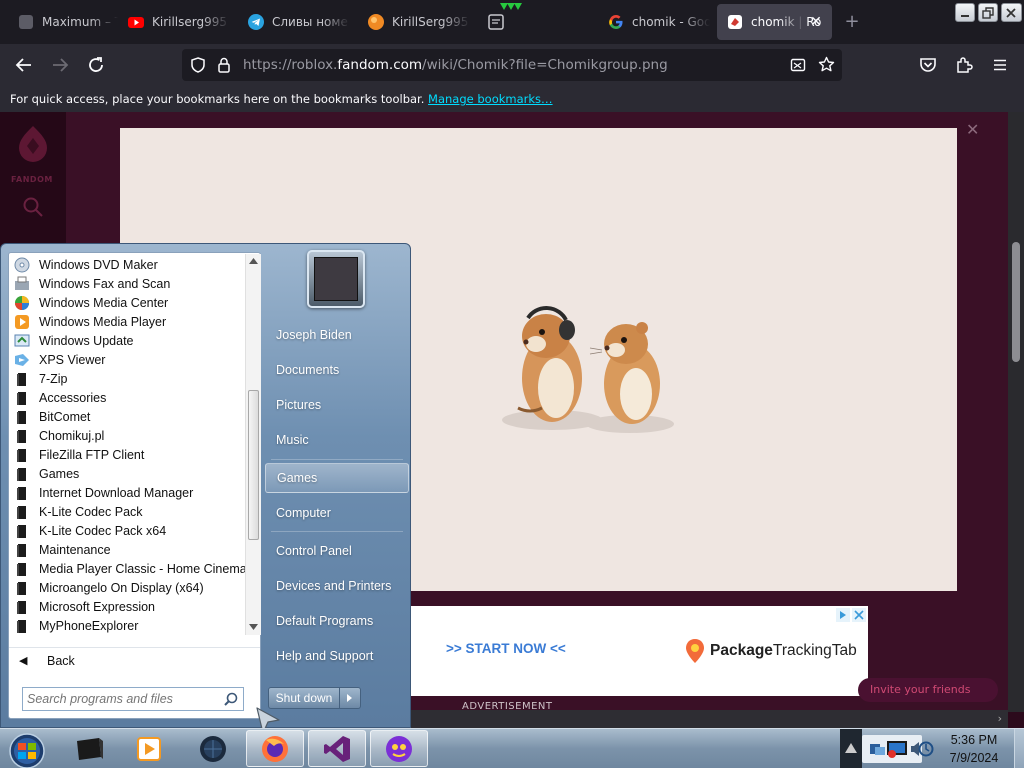 This screenshot has width=1024, height=768. Describe the element at coordinates (816, 22) in the screenshot. I see `close-tab-icon: ✕` at that location.